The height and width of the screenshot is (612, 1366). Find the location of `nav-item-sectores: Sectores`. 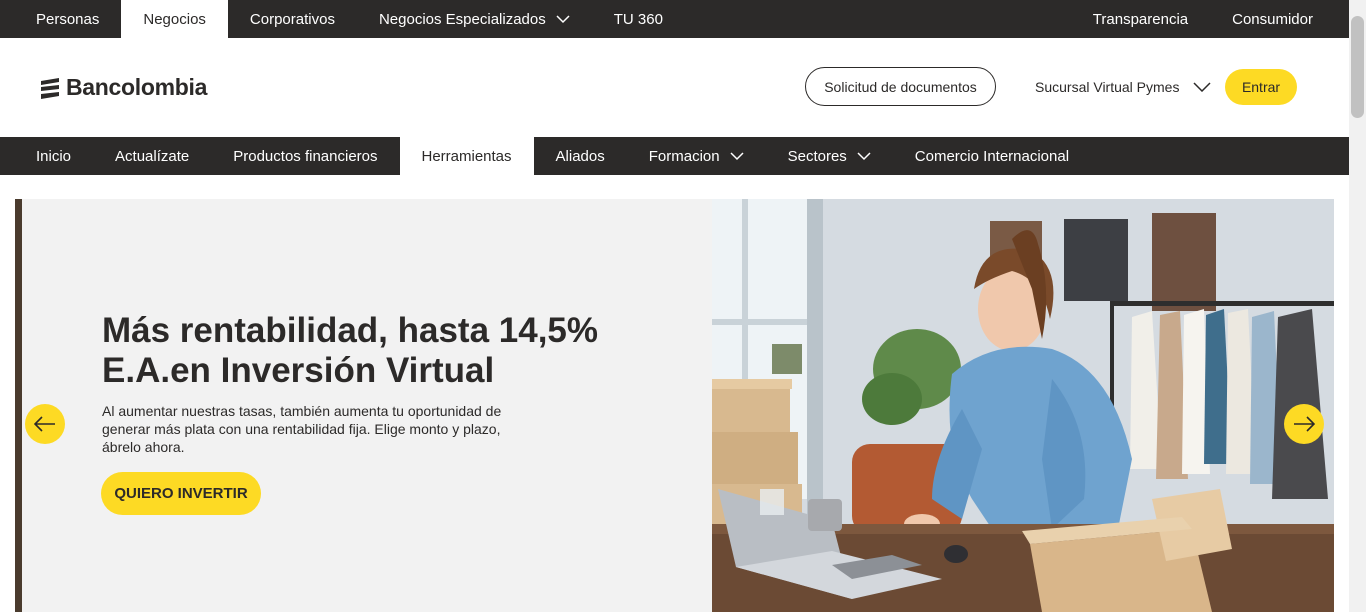

nav-item-sectores: Sectores is located at coordinates (829, 156).